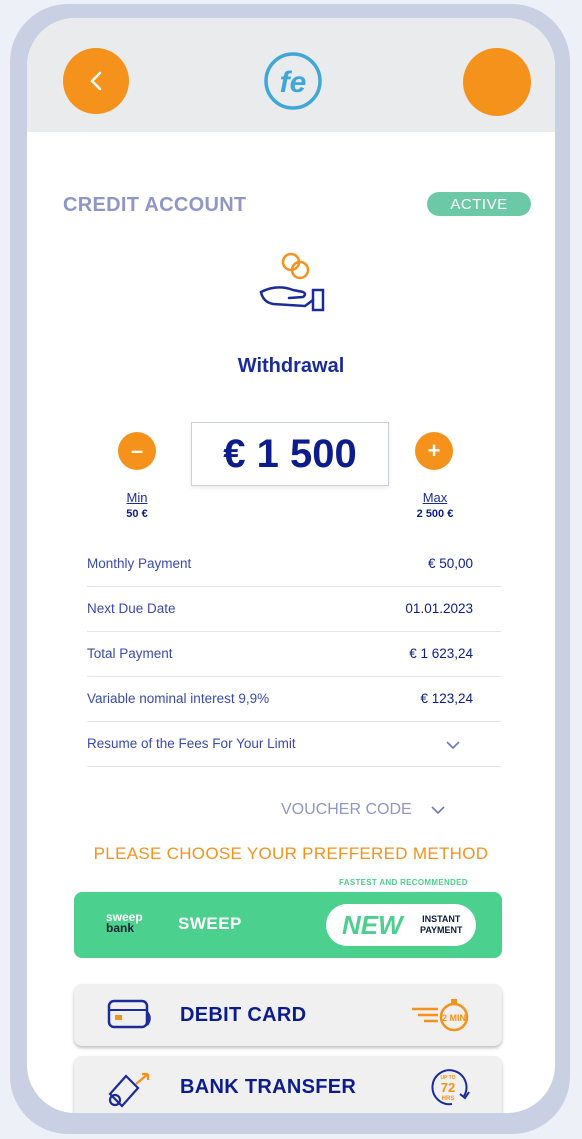 The height and width of the screenshot is (1139, 582). I want to click on status-badge: ACTIVE, so click(479, 204).